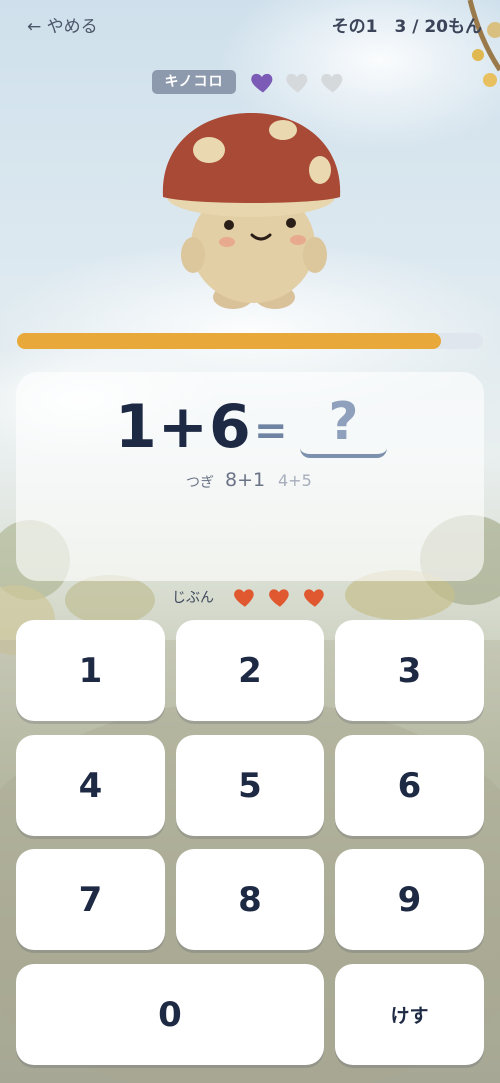 The width and height of the screenshot is (500, 1083). Describe the element at coordinates (194, 82) in the screenshot. I see `enemy-name-badge: キノコロ` at that location.